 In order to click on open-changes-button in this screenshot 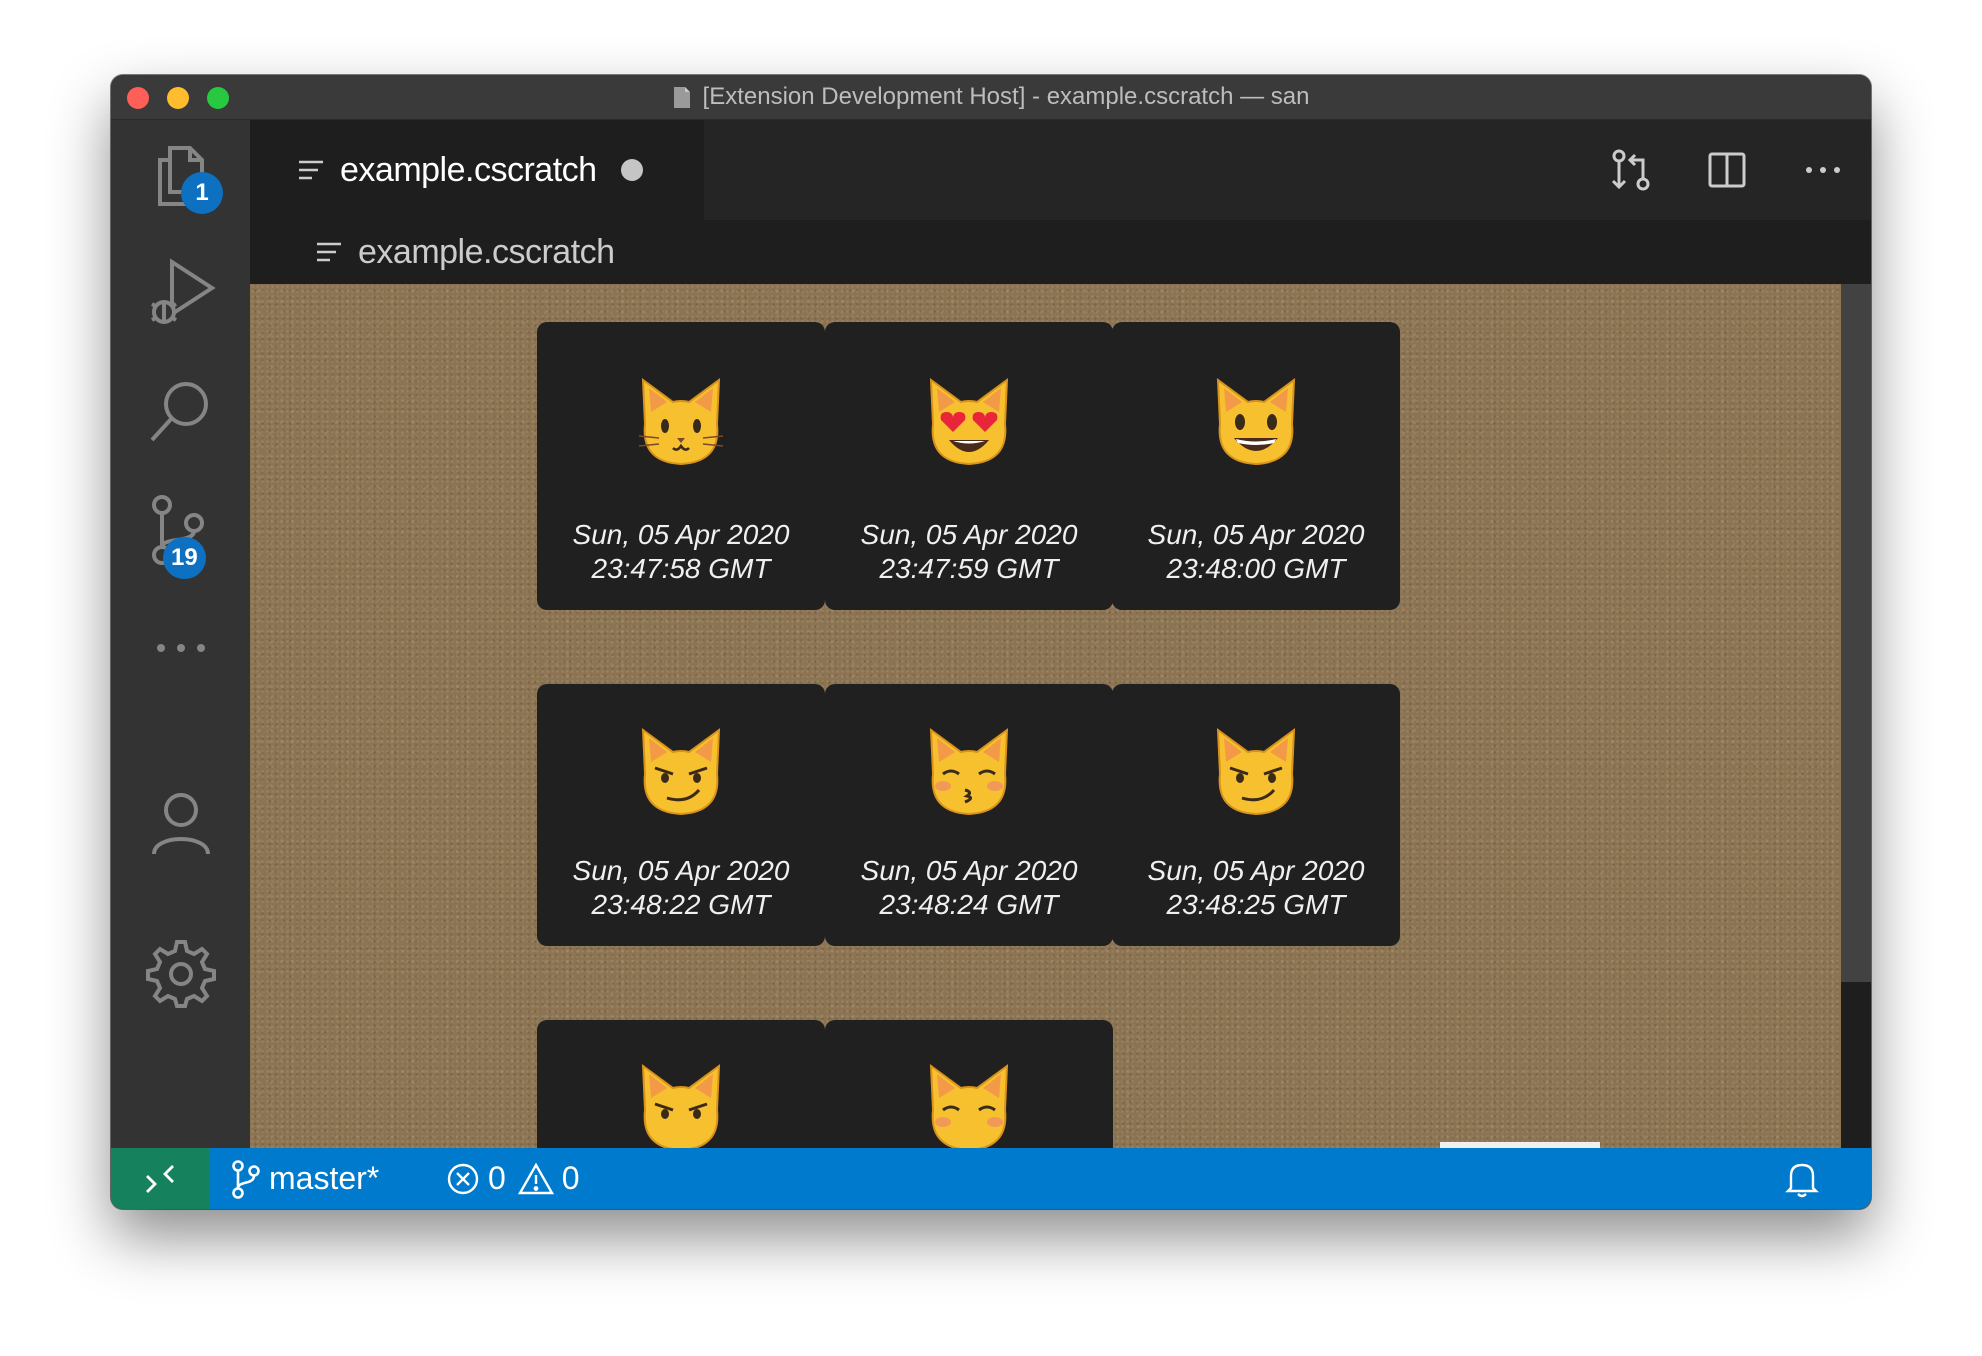, I will do `click(1631, 170)`.